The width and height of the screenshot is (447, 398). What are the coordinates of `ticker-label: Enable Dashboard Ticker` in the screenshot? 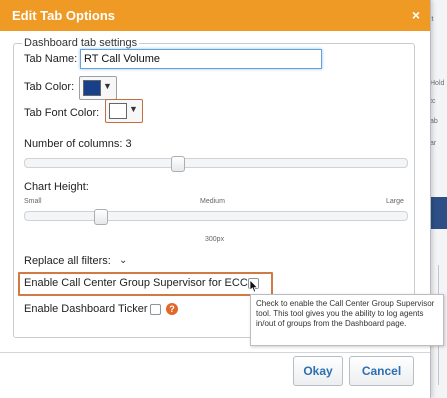 It's located at (86, 309).